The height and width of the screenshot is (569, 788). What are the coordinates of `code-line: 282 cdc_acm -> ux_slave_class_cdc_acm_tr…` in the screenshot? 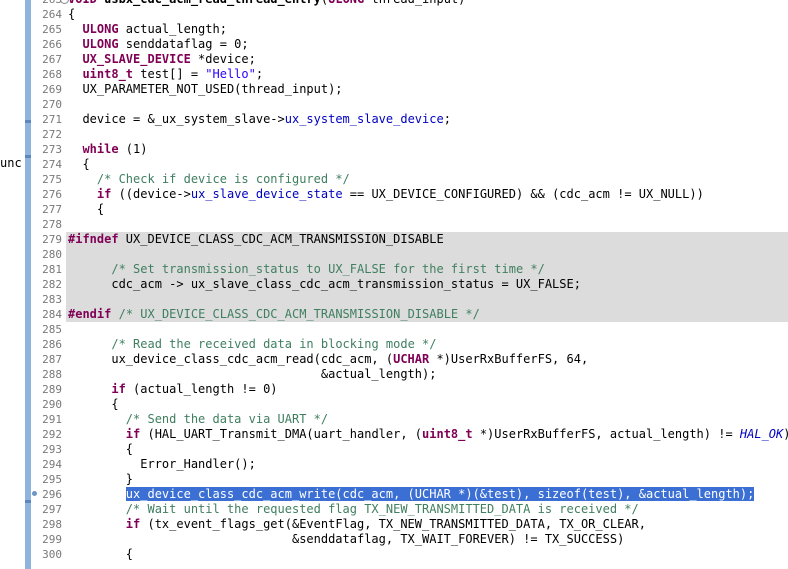 It's located at (394, 284).